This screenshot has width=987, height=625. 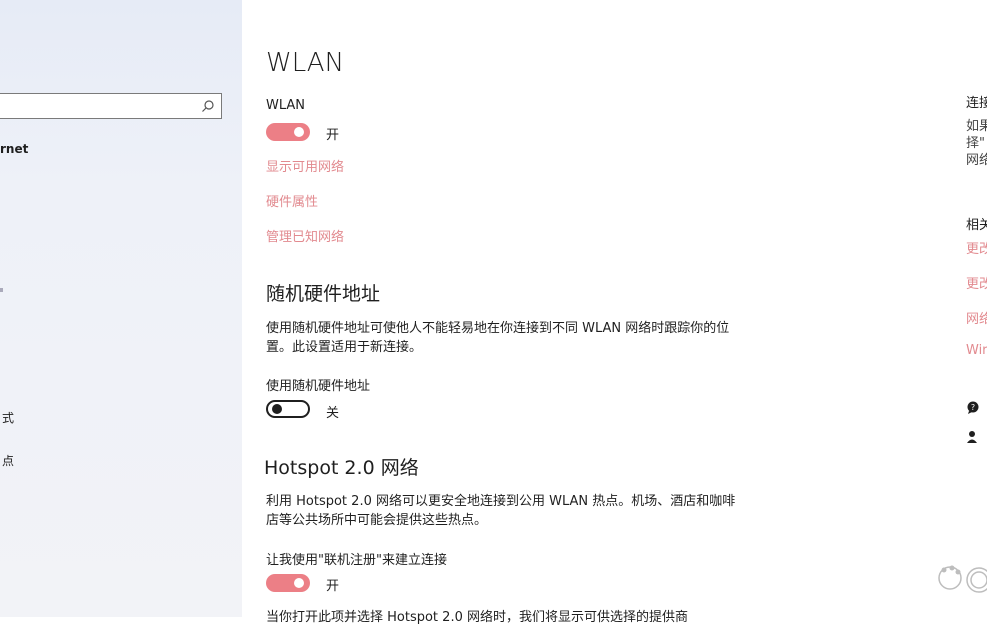 I want to click on related-link-2: 更改, so click(x=976, y=282).